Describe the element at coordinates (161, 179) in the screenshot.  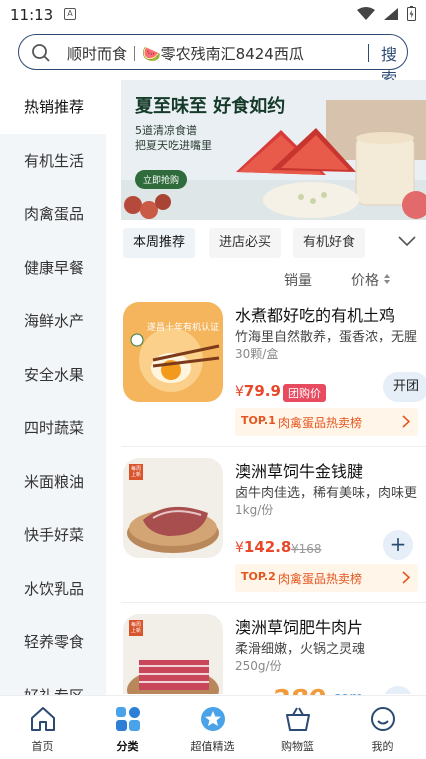
I see `banner-cta-button: 立即抢购` at that location.